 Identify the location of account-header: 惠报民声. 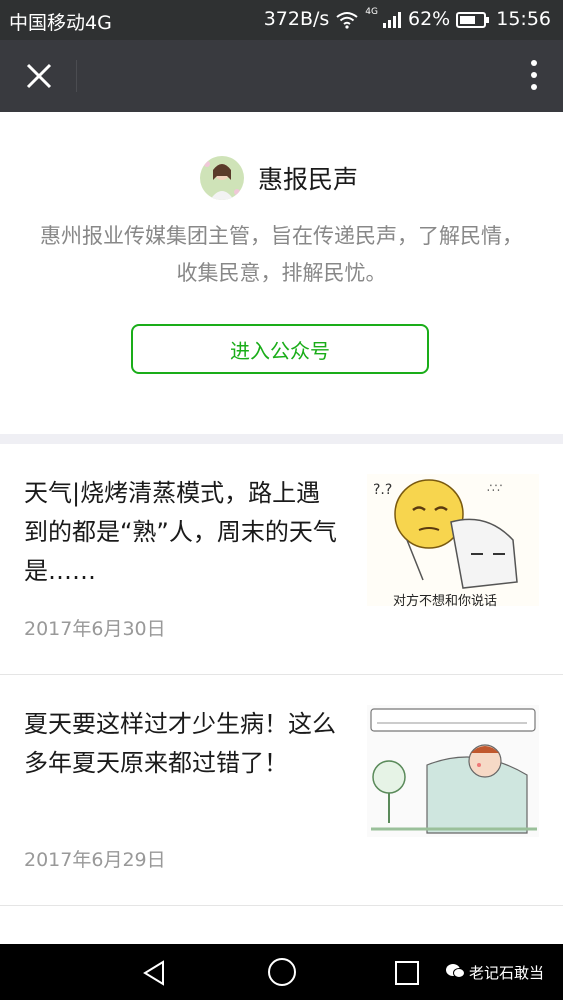
(279, 178).